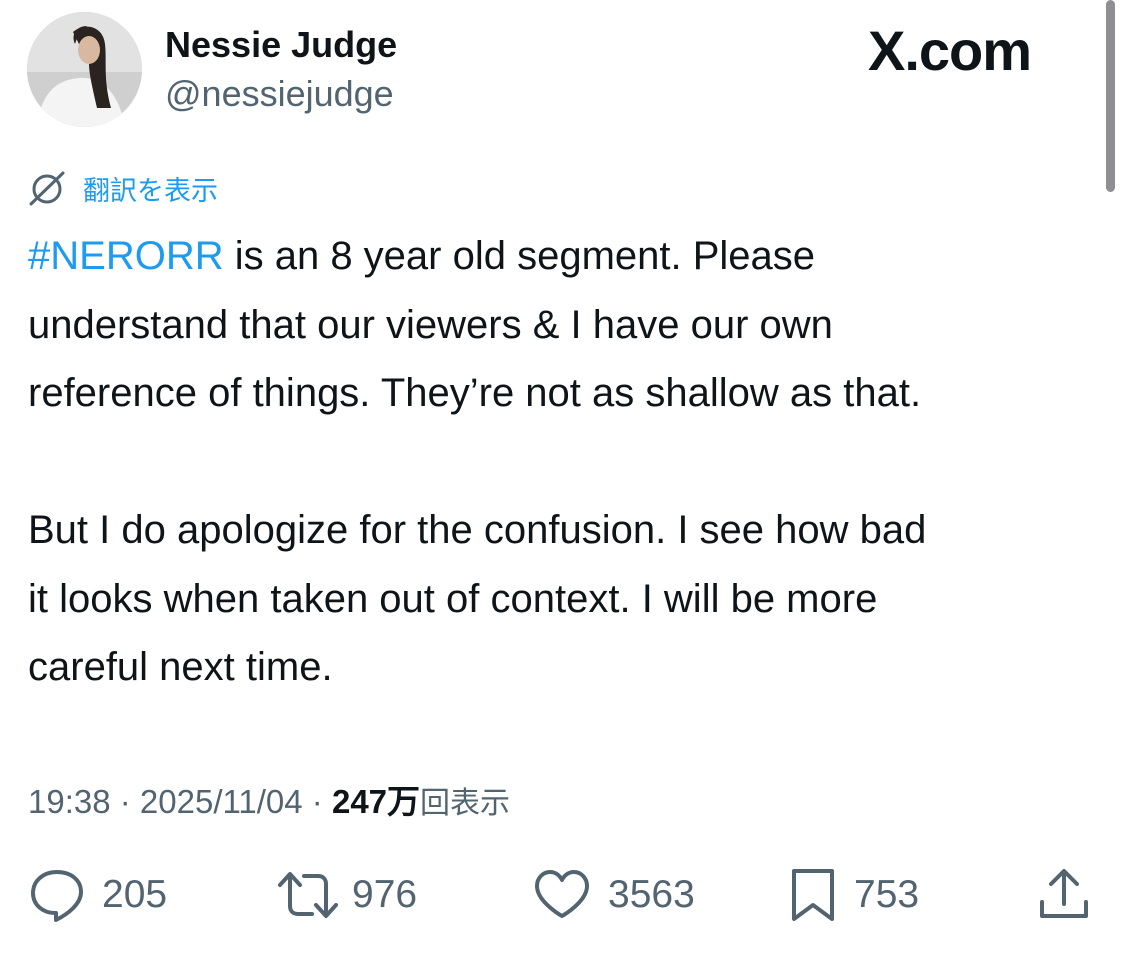 The height and width of the screenshot is (957, 1125). What do you see at coordinates (180, 667) in the screenshot?
I see `tweet-line: careful next time.` at bounding box center [180, 667].